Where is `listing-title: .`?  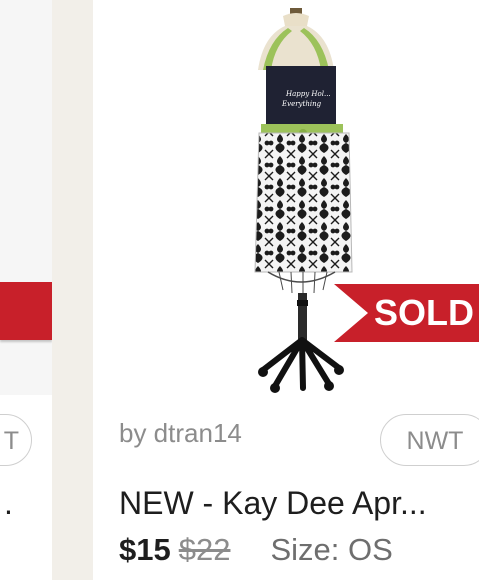
listing-title: . is located at coordinates (8, 503).